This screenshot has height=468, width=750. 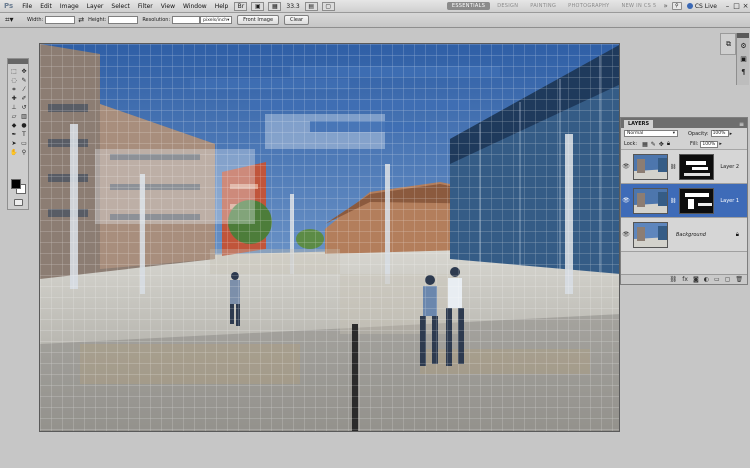 What do you see at coordinates (97, 20) in the screenshot?
I see `height-label: Height:` at bounding box center [97, 20].